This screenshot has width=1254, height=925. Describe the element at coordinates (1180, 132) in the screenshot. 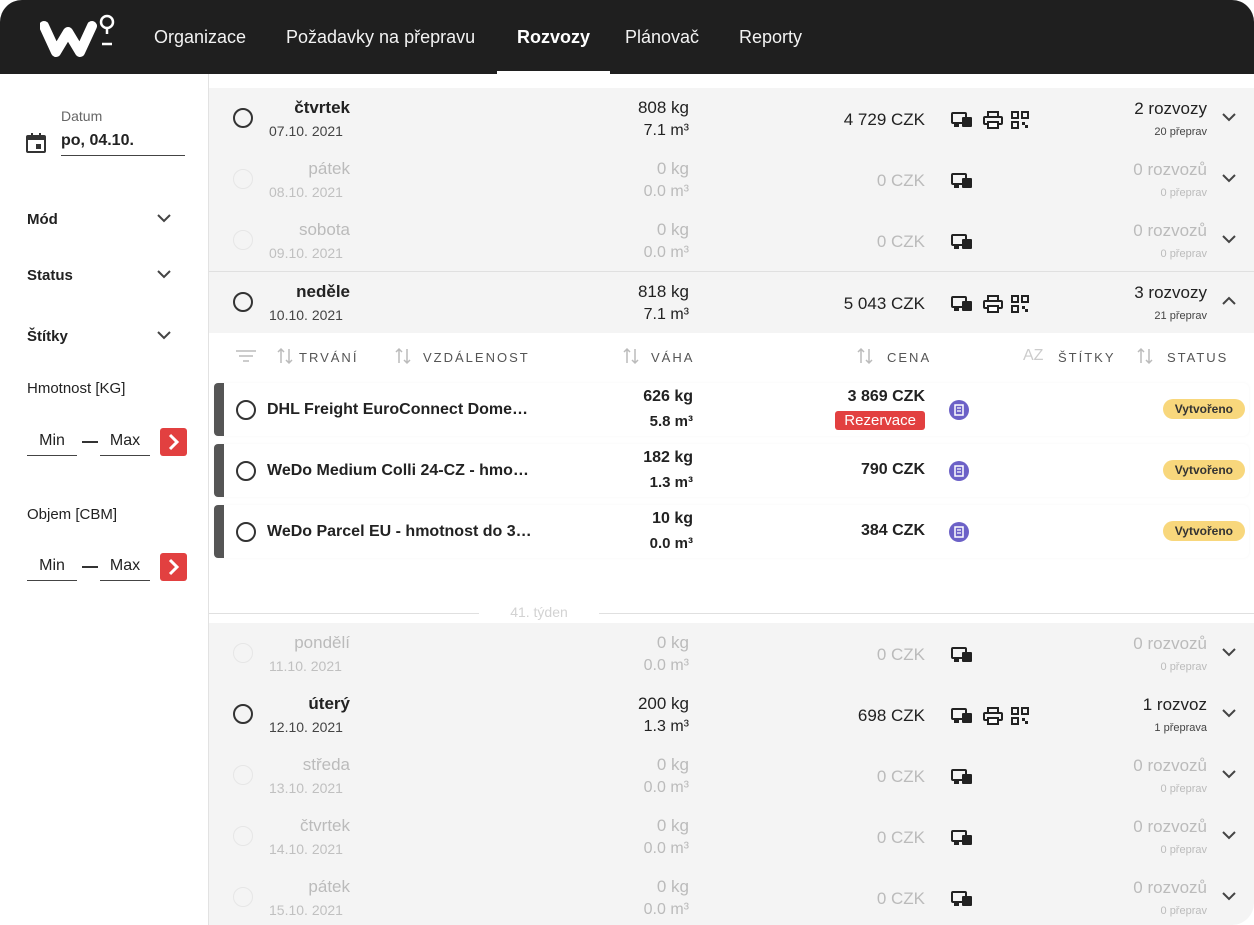

I see `day-shipment-count: 20 přeprav` at that location.